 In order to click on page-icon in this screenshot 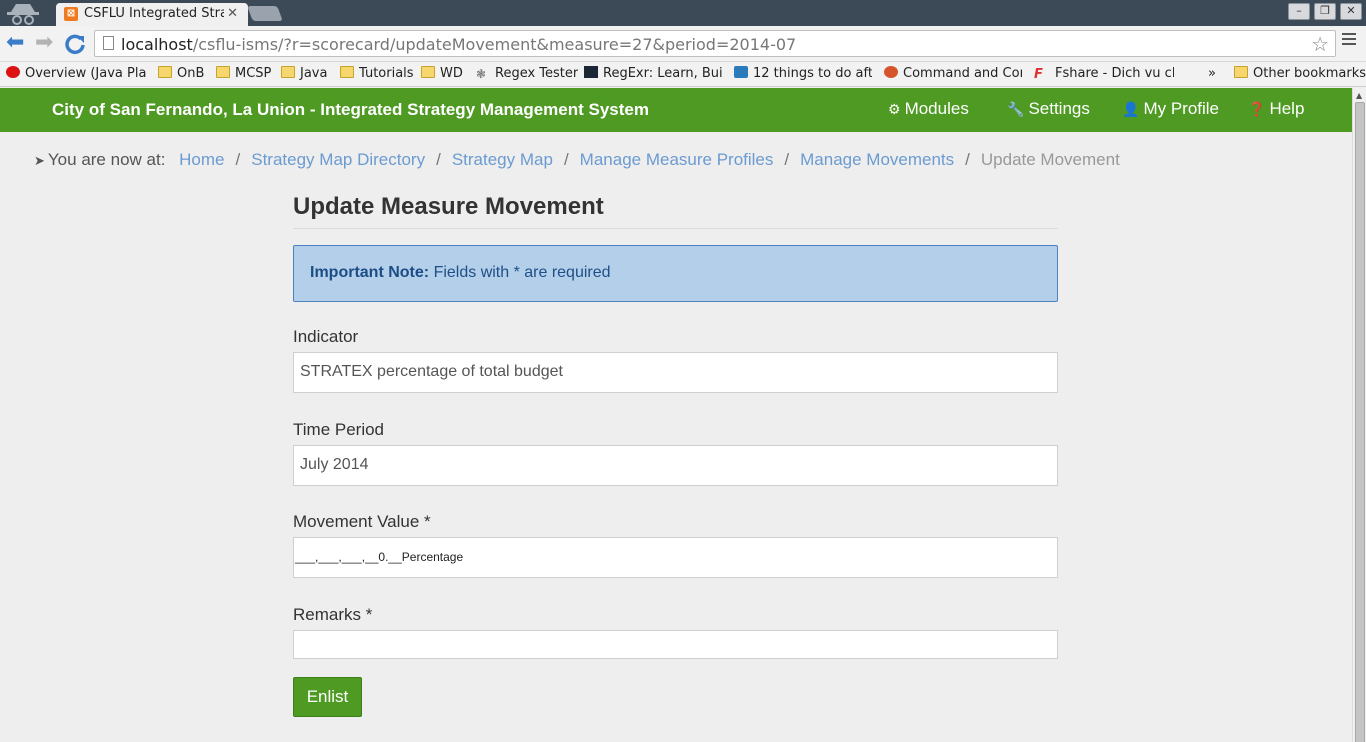, I will do `click(108, 43)`.